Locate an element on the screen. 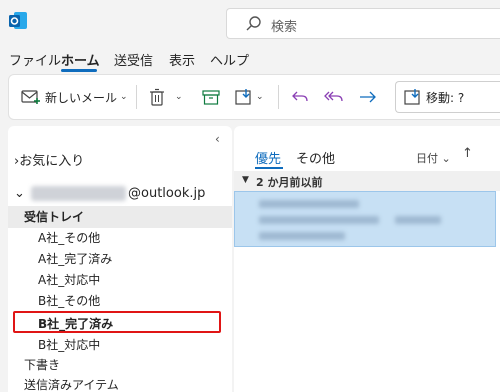 The height and width of the screenshot is (392, 500). chevron-down-icon: ▼ is located at coordinates (245, 180).